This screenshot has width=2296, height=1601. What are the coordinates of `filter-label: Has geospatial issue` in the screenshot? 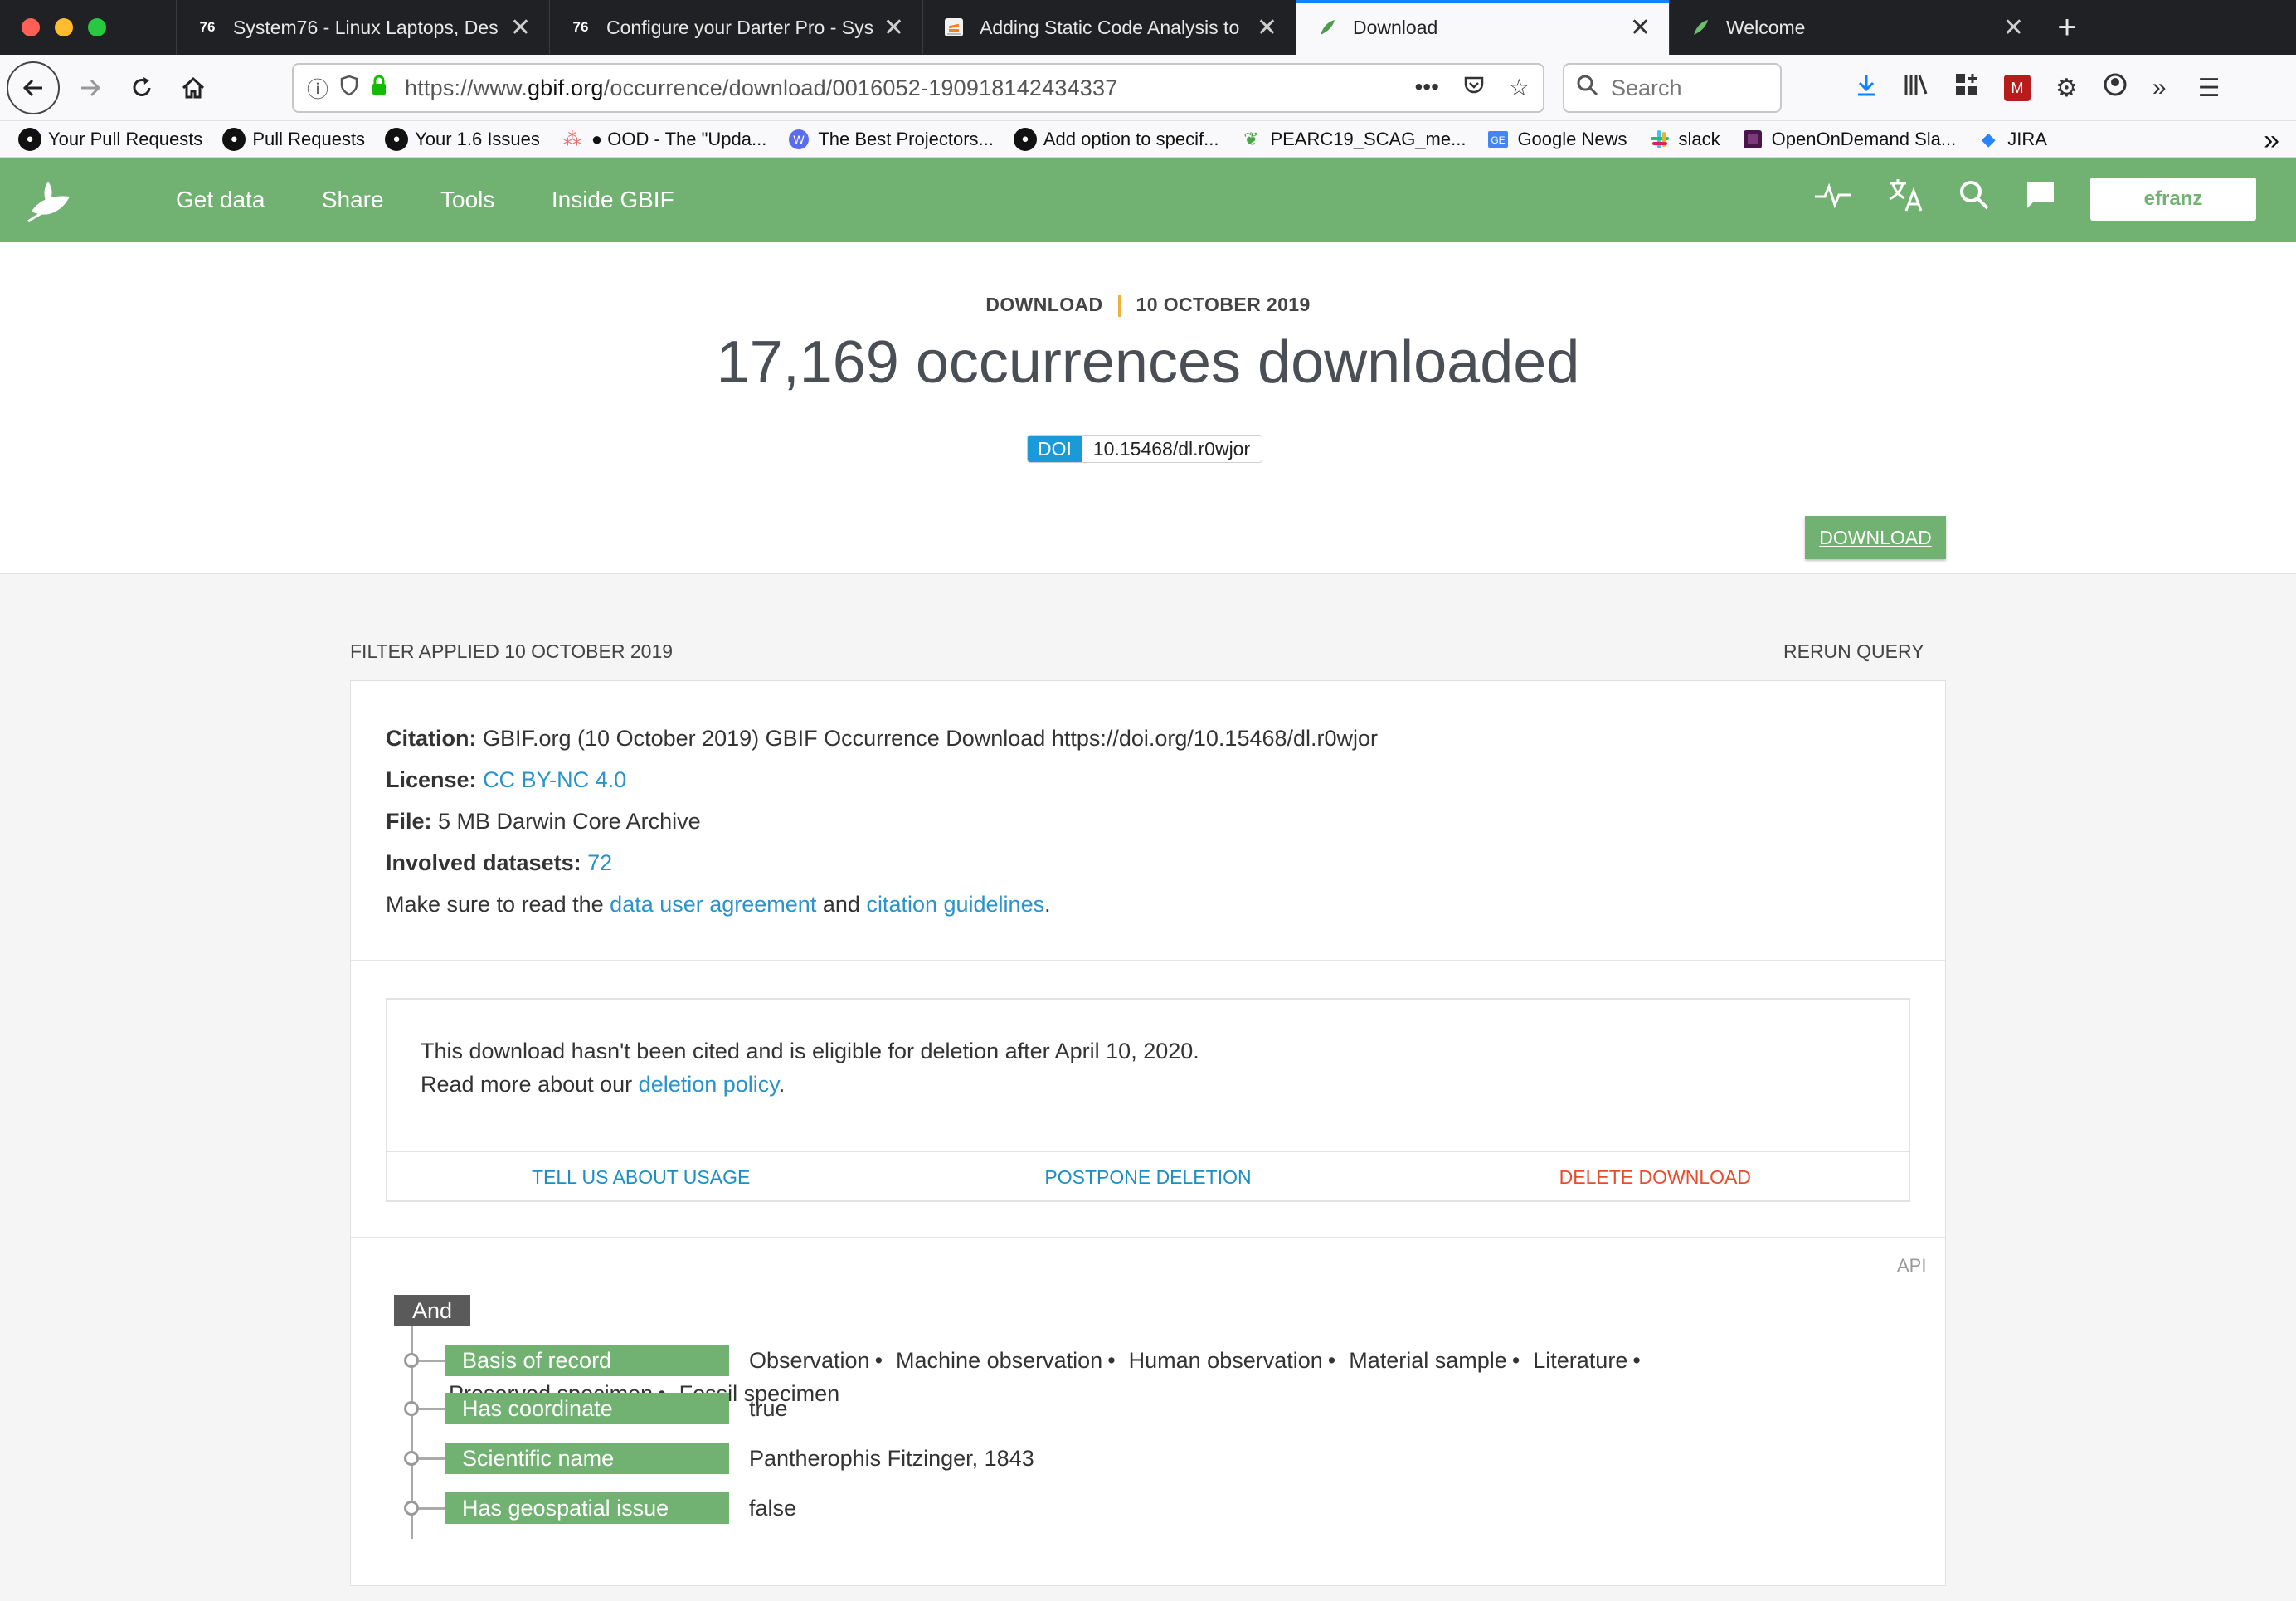 It's located at (587, 1508).